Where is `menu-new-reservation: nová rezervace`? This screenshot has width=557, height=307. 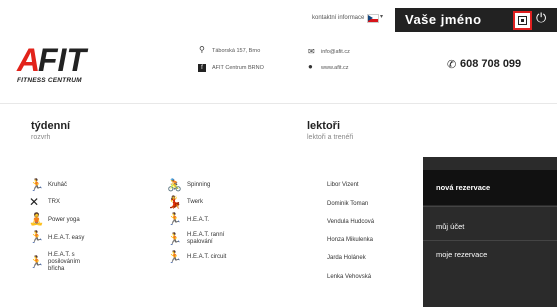 menu-new-reservation: nová rezervace is located at coordinates (490, 187).